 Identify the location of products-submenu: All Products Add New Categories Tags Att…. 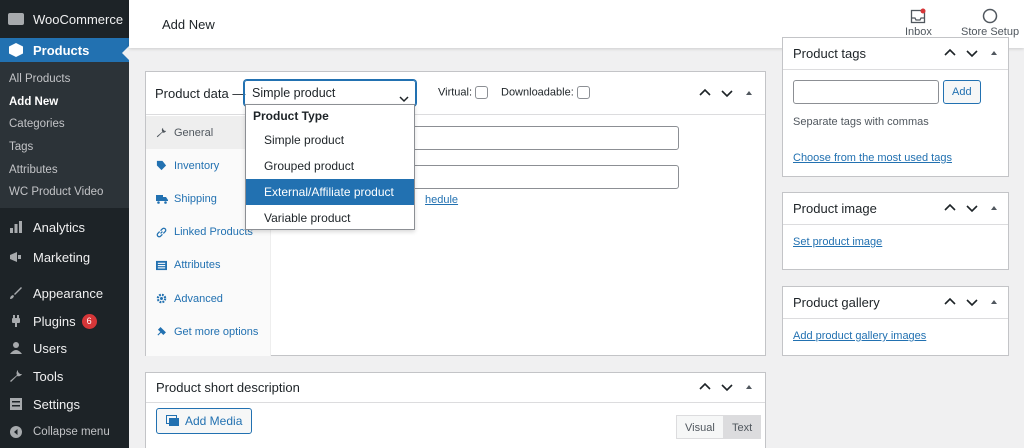
(64, 135).